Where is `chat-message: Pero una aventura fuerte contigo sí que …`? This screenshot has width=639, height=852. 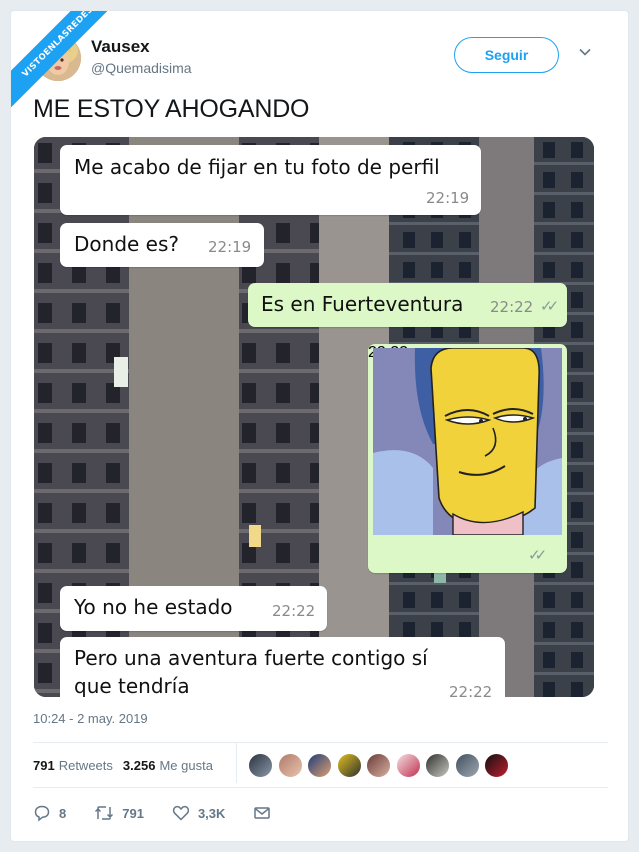
chat-message: Pero una aventura fuerte contigo sí que … is located at coordinates (282, 667).